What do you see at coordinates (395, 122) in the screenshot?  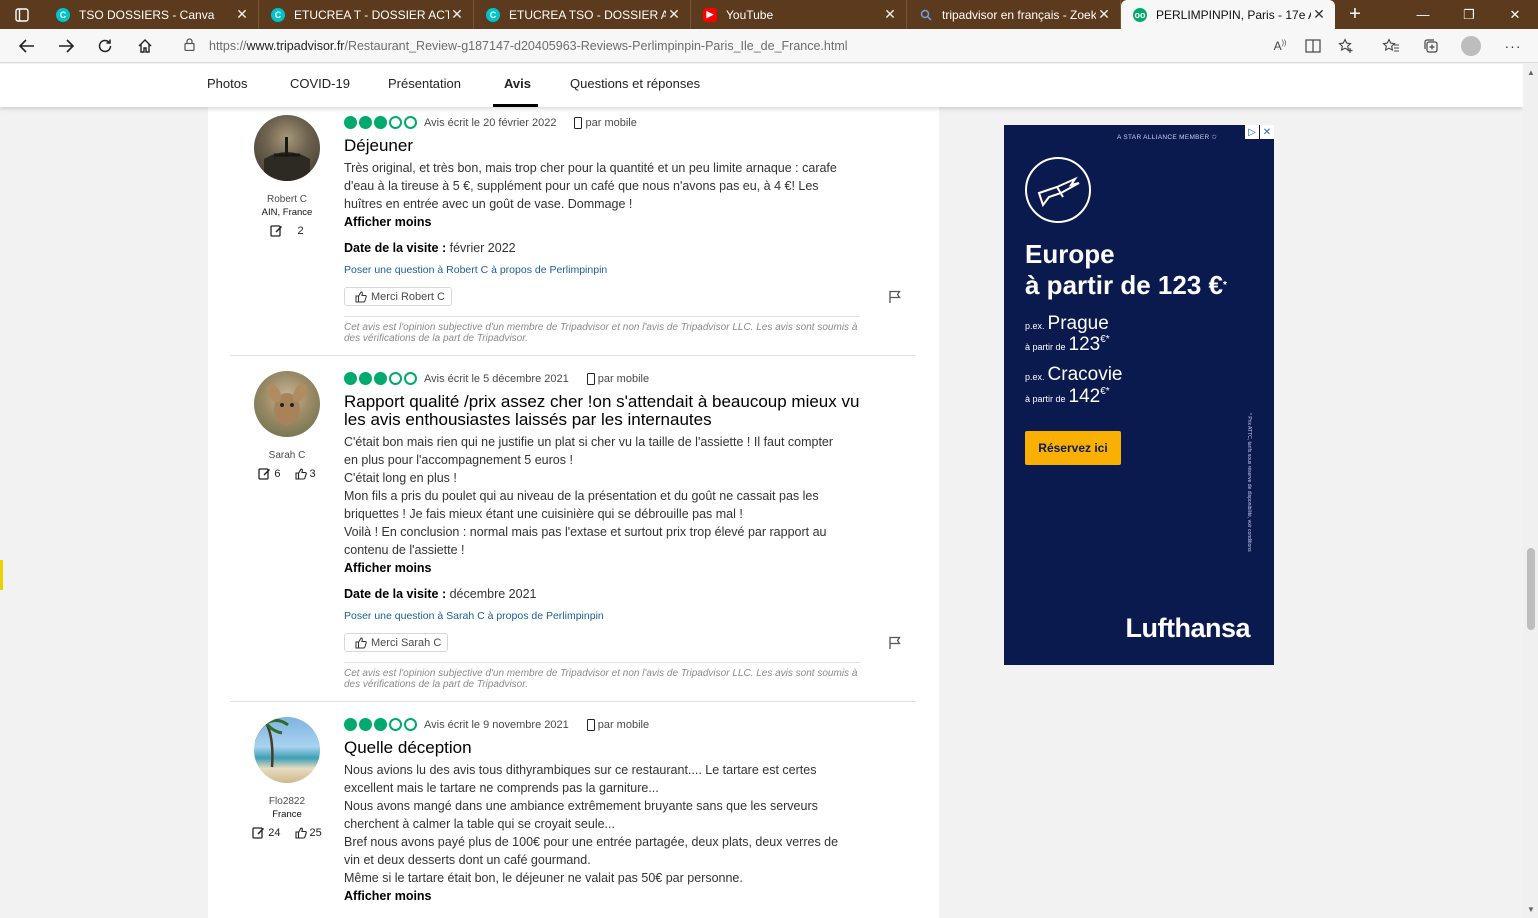 I see `rating-bubble-empty` at bounding box center [395, 122].